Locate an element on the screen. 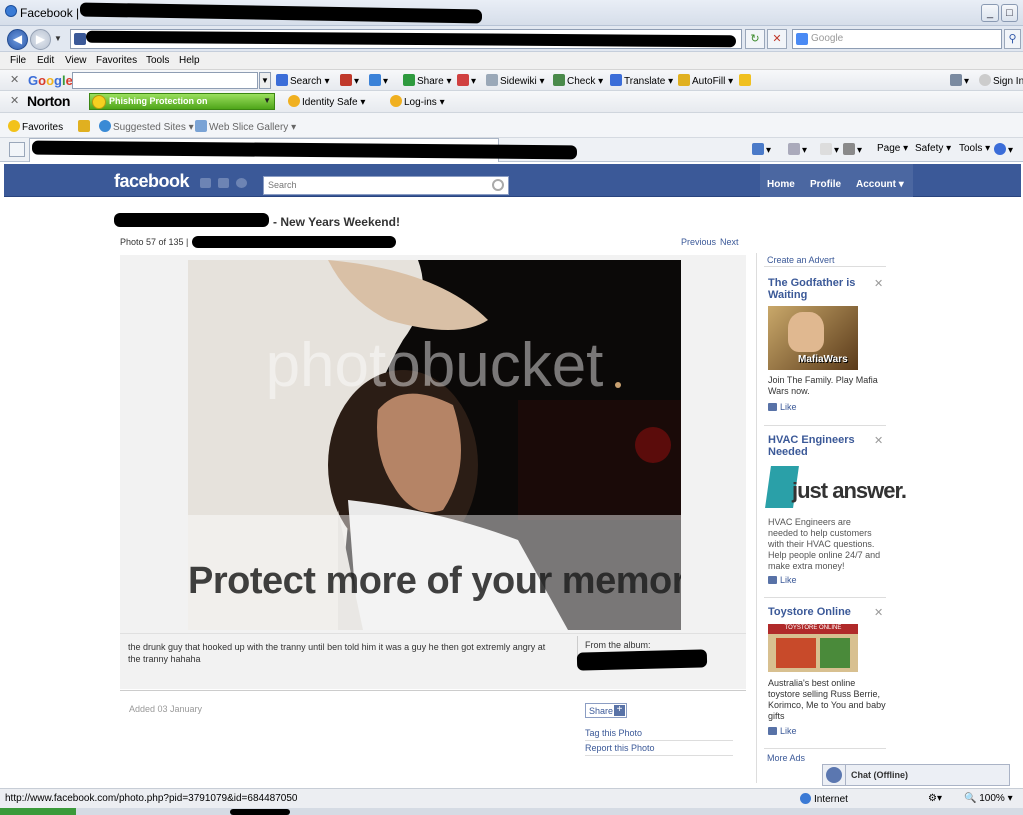 This screenshot has width=1023, height=815. search-go-icon: ⚲ is located at coordinates (1012, 39).